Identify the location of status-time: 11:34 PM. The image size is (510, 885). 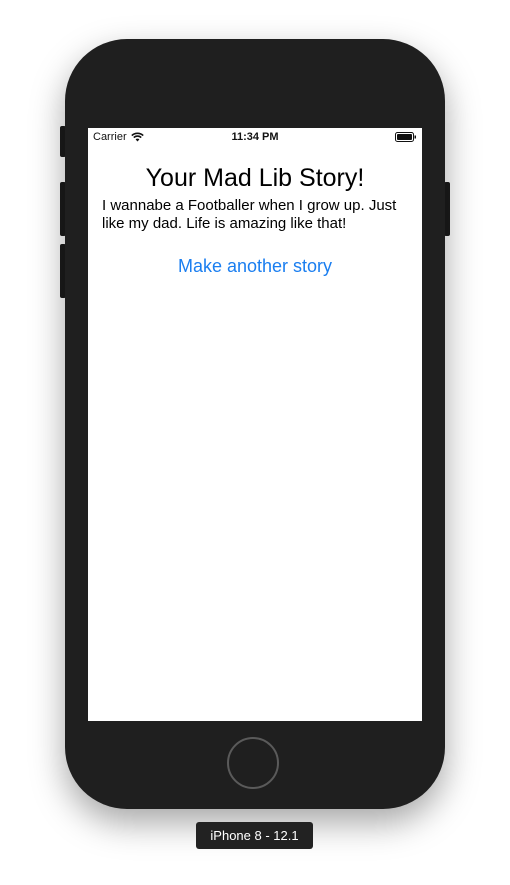
(255, 137).